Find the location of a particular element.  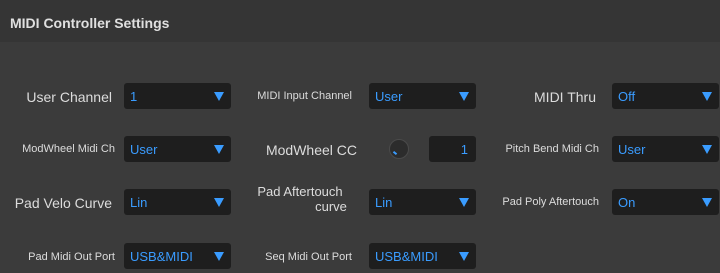

pitch-bend-midi-ch-value: User is located at coordinates (632, 149).